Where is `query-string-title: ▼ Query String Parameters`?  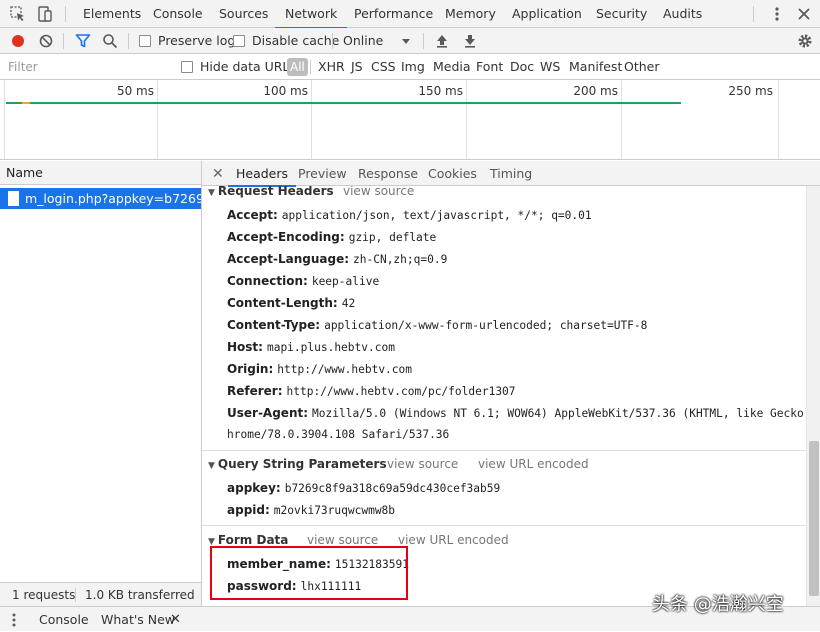 query-string-title: ▼ Query String Parameters is located at coordinates (297, 464).